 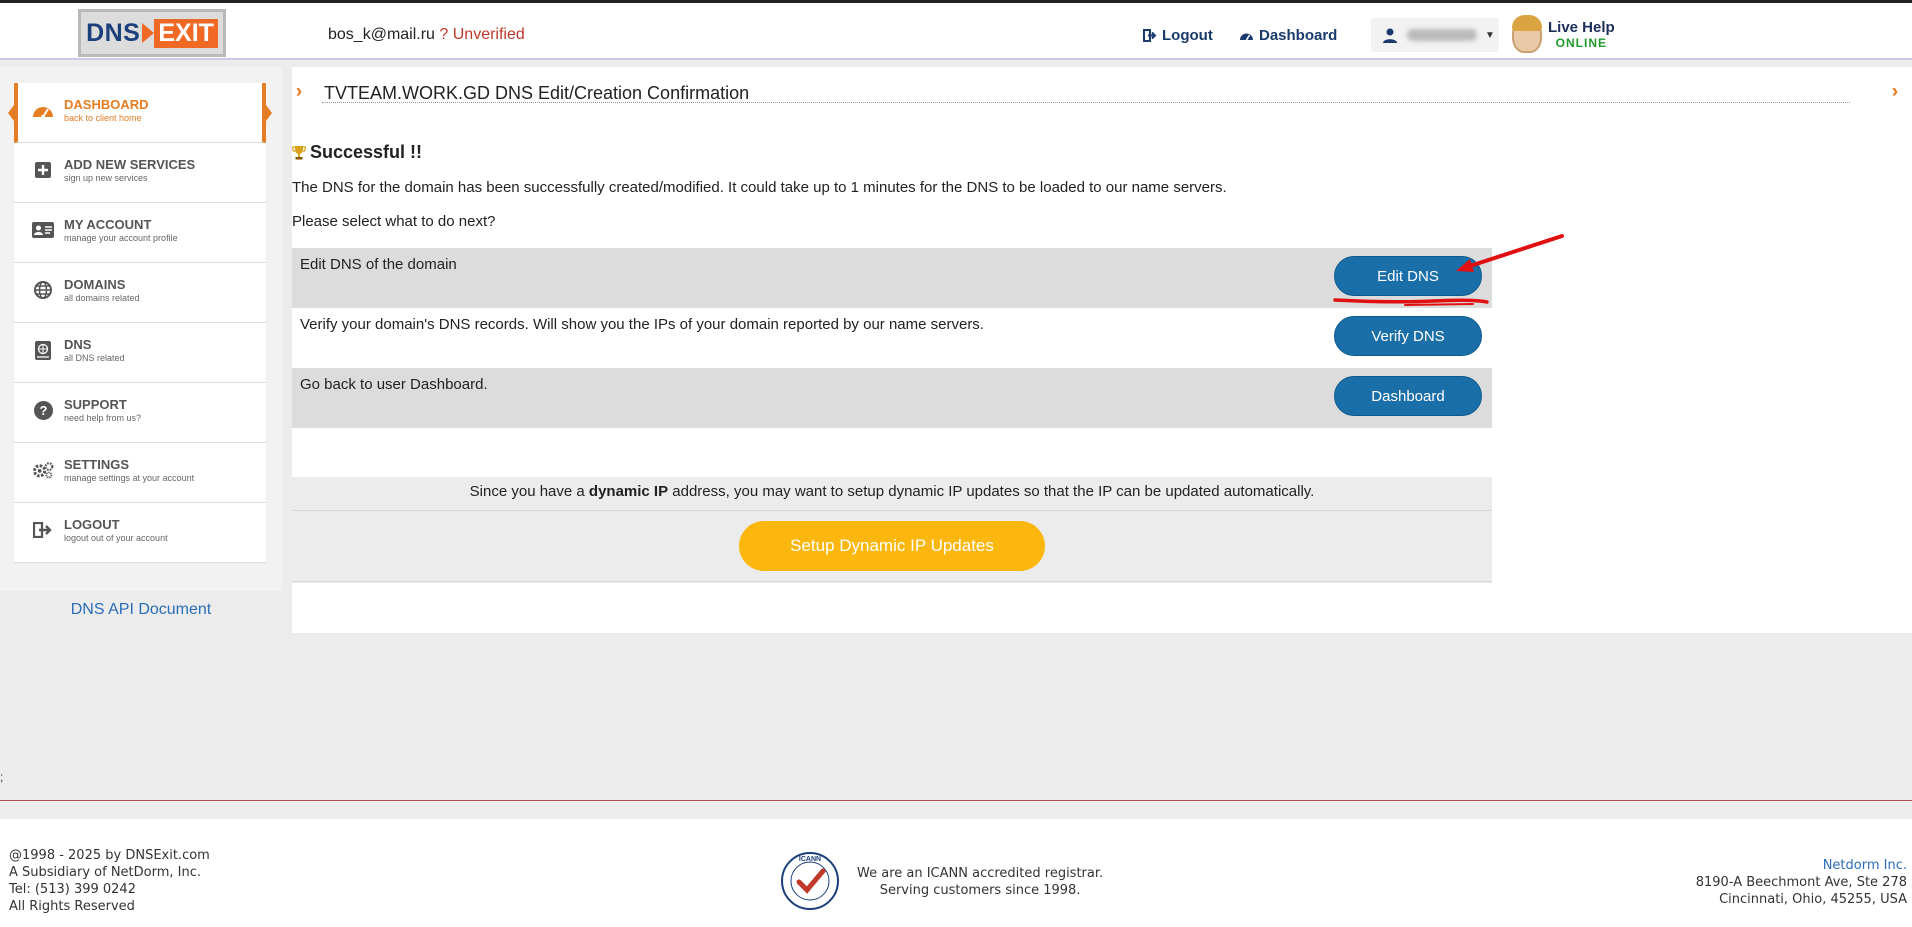 I want to click on gears-icon, so click(x=43, y=470).